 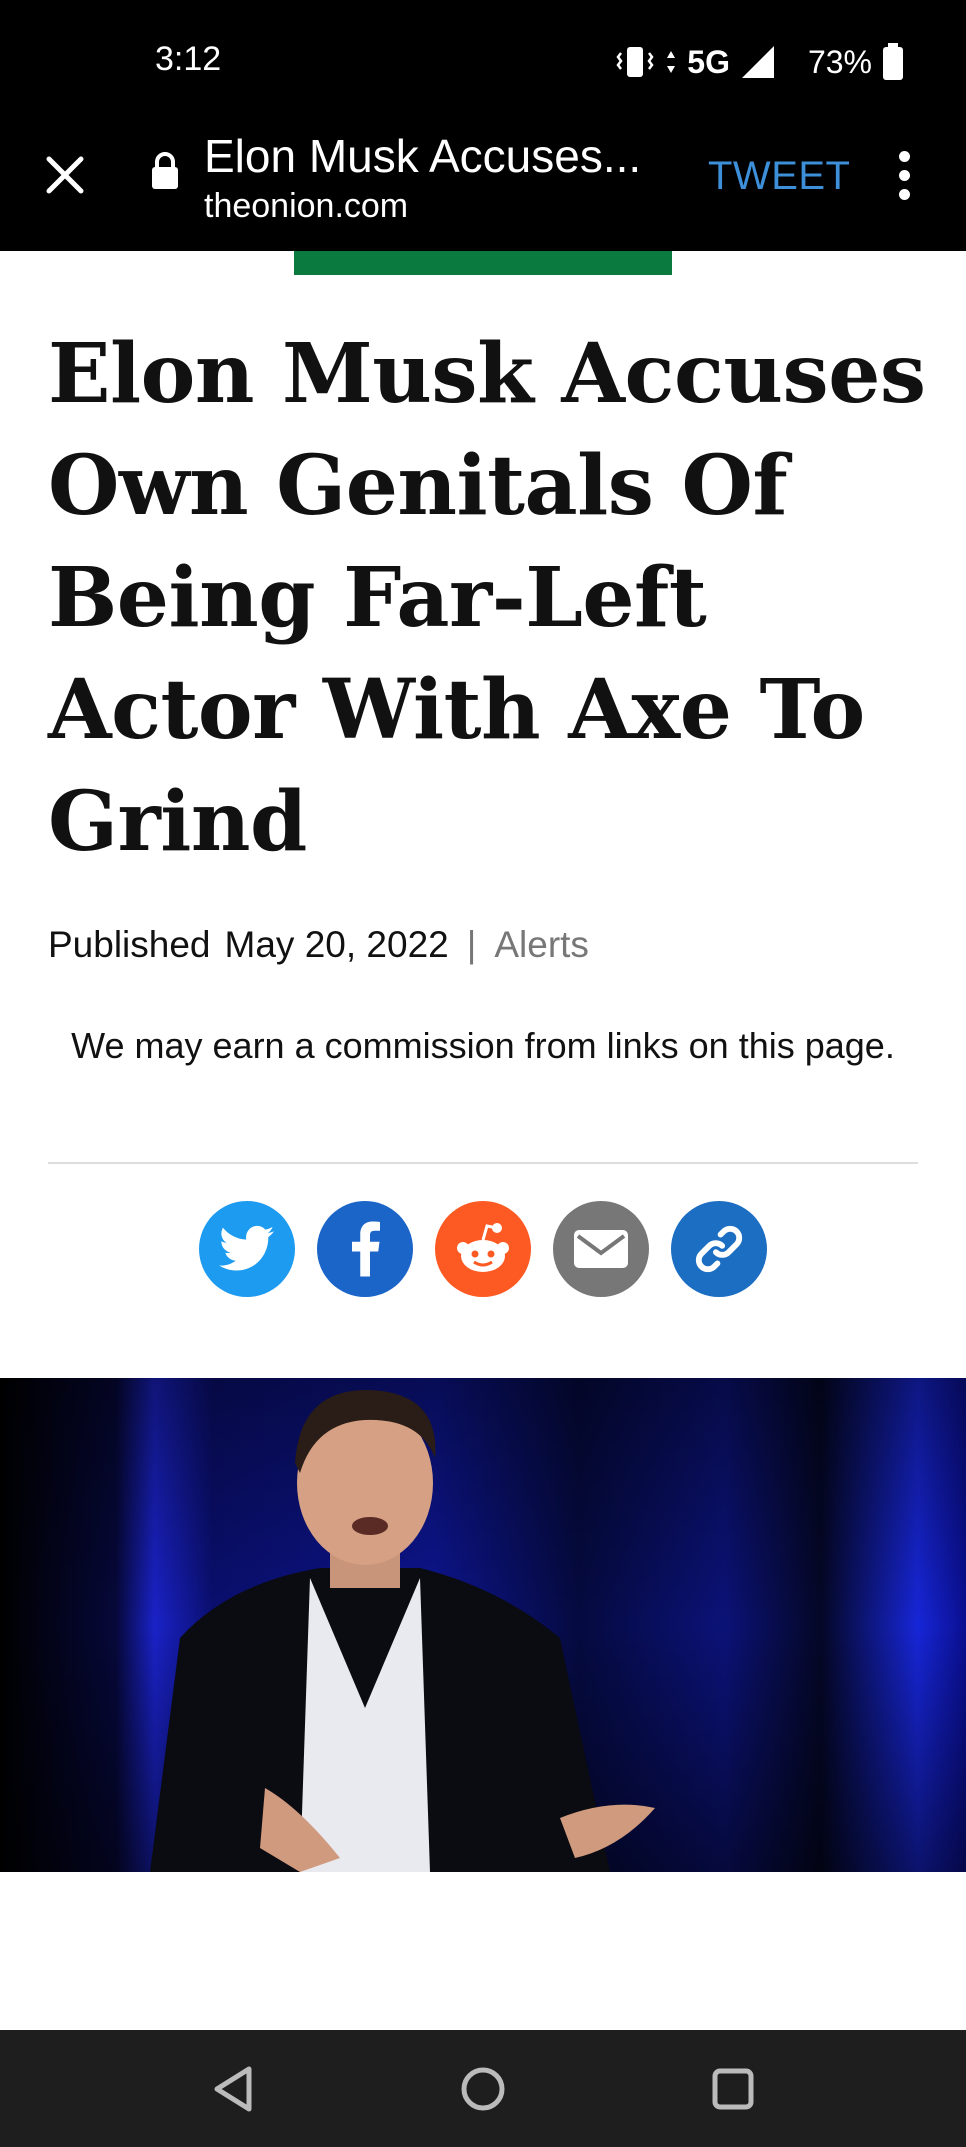 I want to click on signal-icon, so click(x=757, y=62).